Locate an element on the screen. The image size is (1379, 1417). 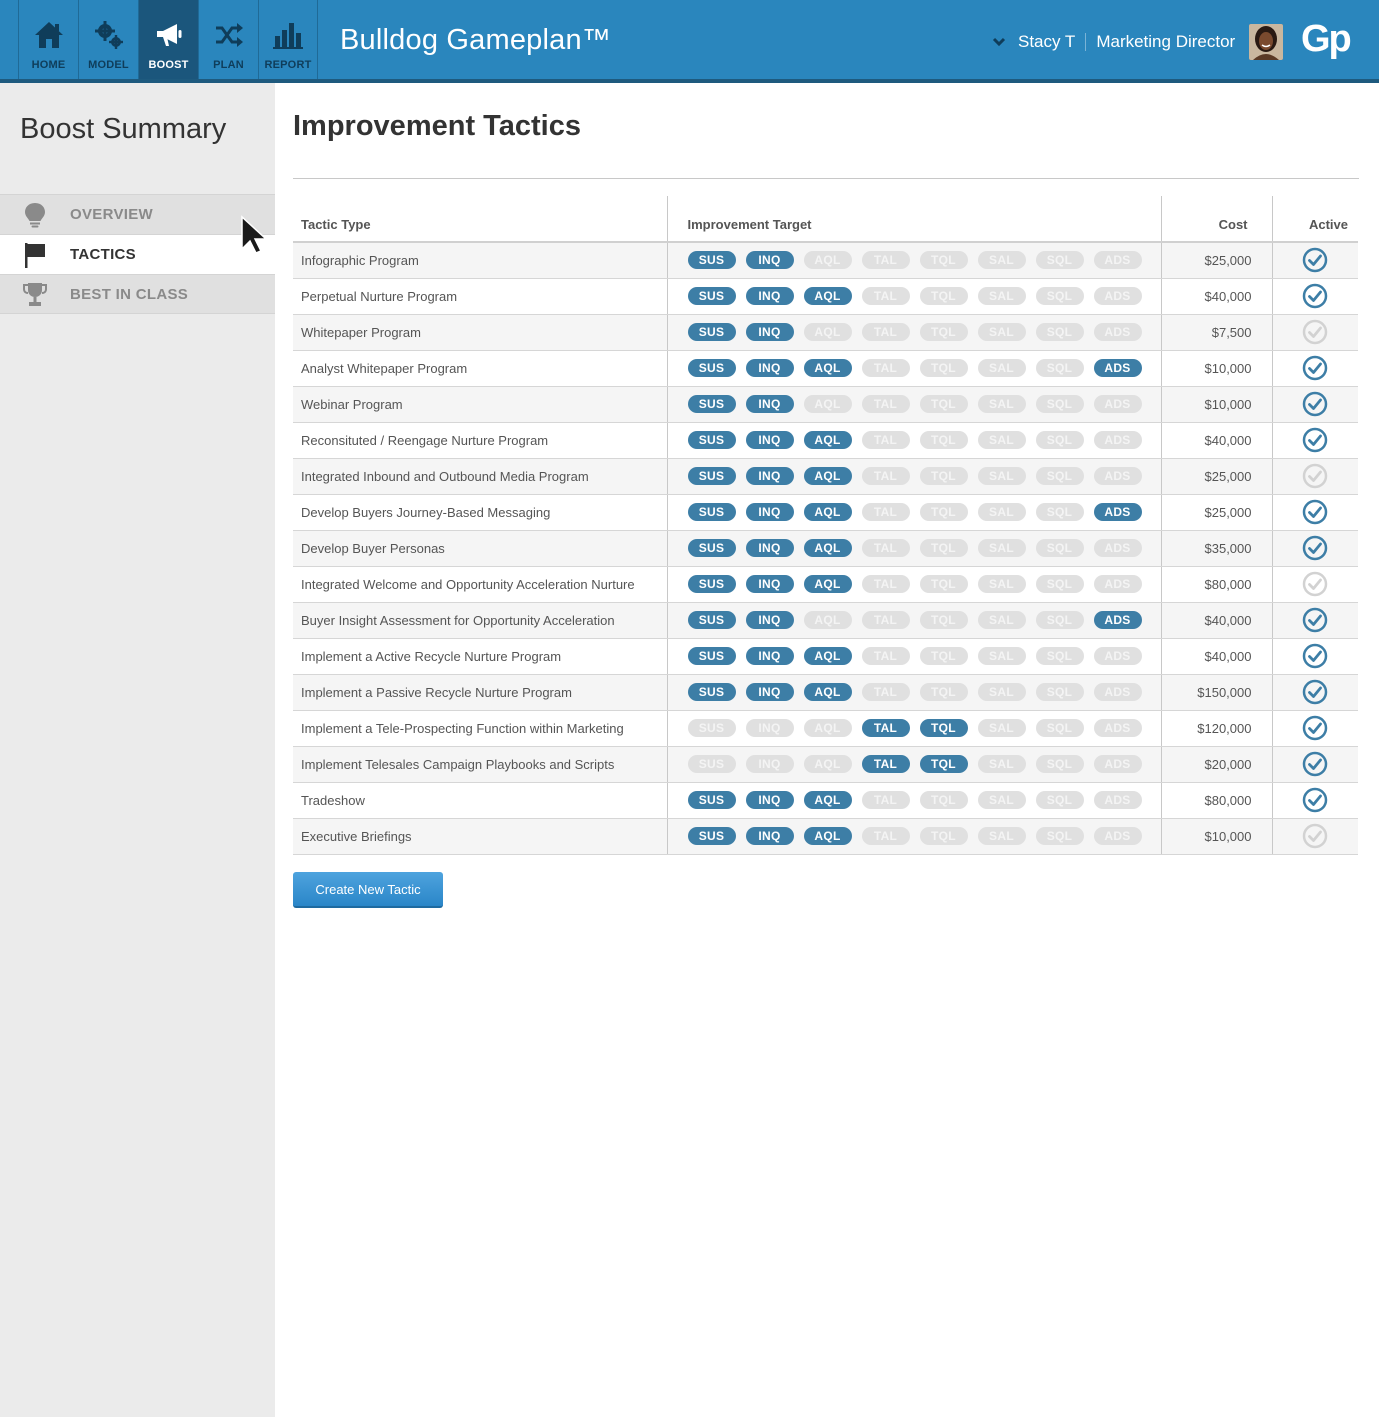
tactic-name: Analyst Whitepaper Program is located at coordinates (480, 368).